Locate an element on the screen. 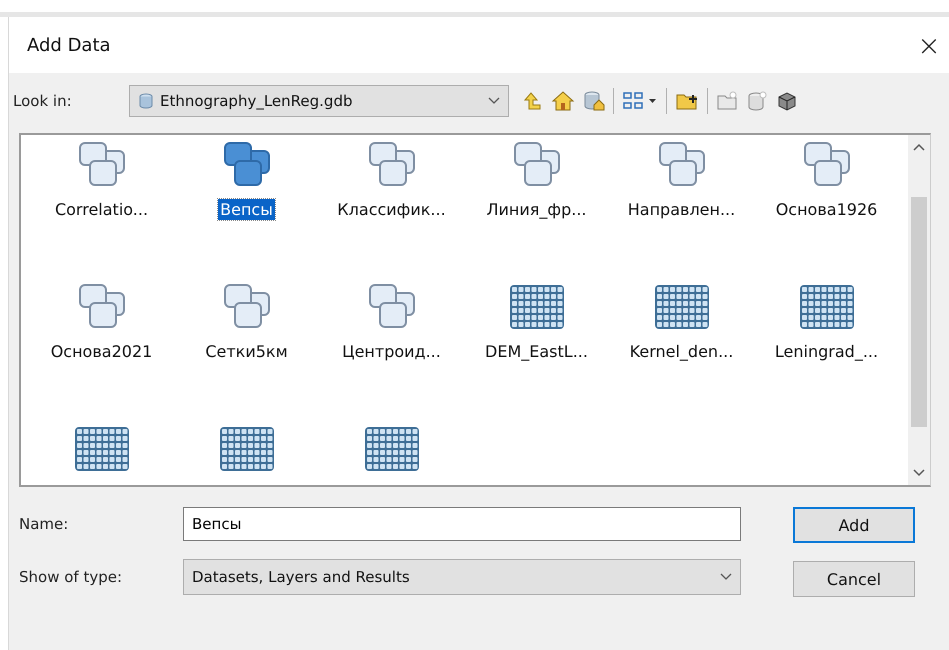  close-button: × is located at coordinates (929, 45).